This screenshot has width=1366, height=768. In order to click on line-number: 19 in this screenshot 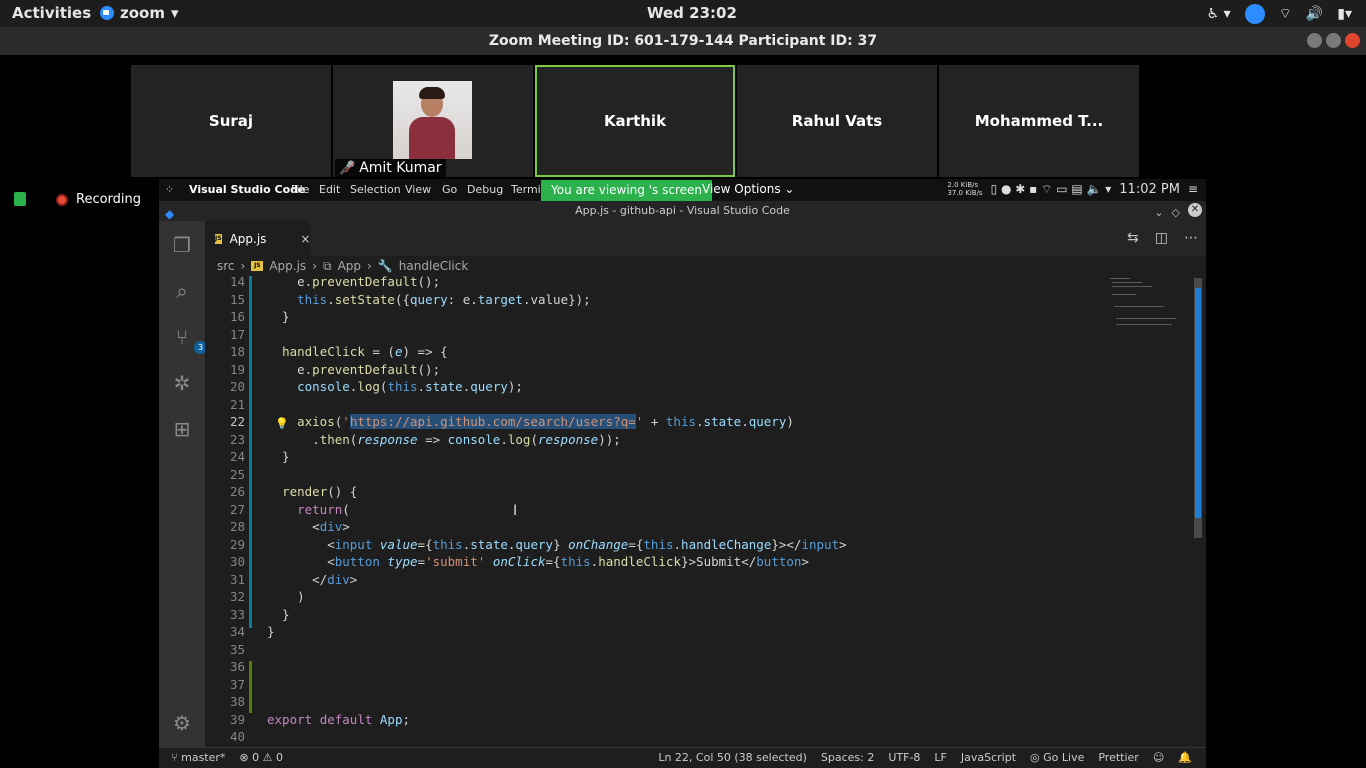, I will do `click(237, 369)`.